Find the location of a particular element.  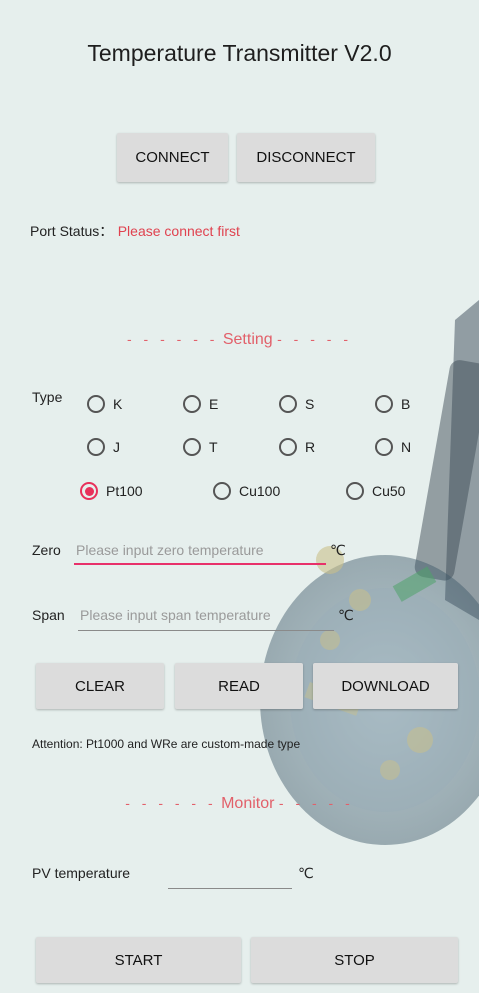

radio-label: N is located at coordinates (406, 447).